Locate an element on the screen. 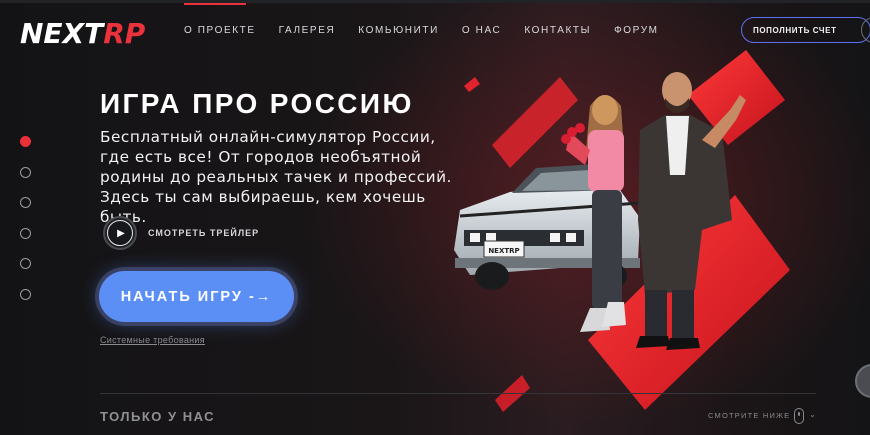  scroll-hint: СМОТРИТЕ НИЖЕ is located at coordinates (749, 415).